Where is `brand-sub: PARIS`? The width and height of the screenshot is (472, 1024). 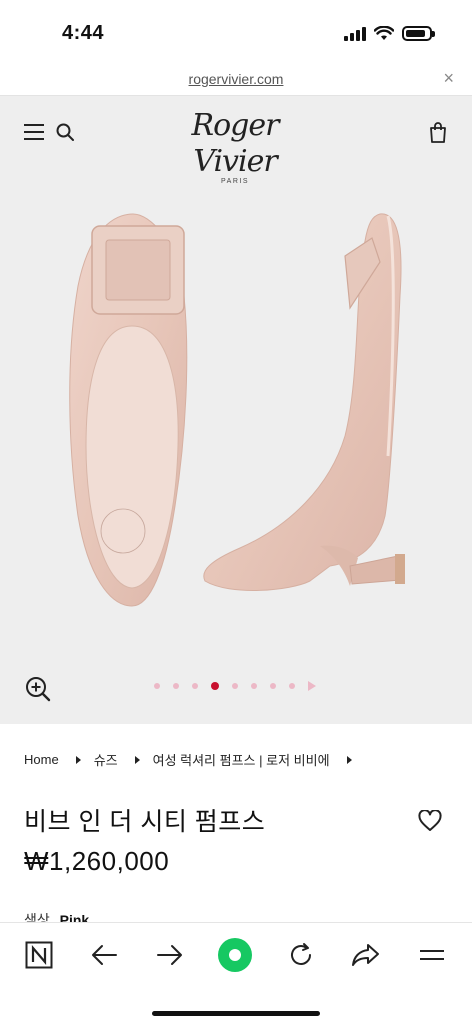 brand-sub: PARIS is located at coordinates (235, 181).